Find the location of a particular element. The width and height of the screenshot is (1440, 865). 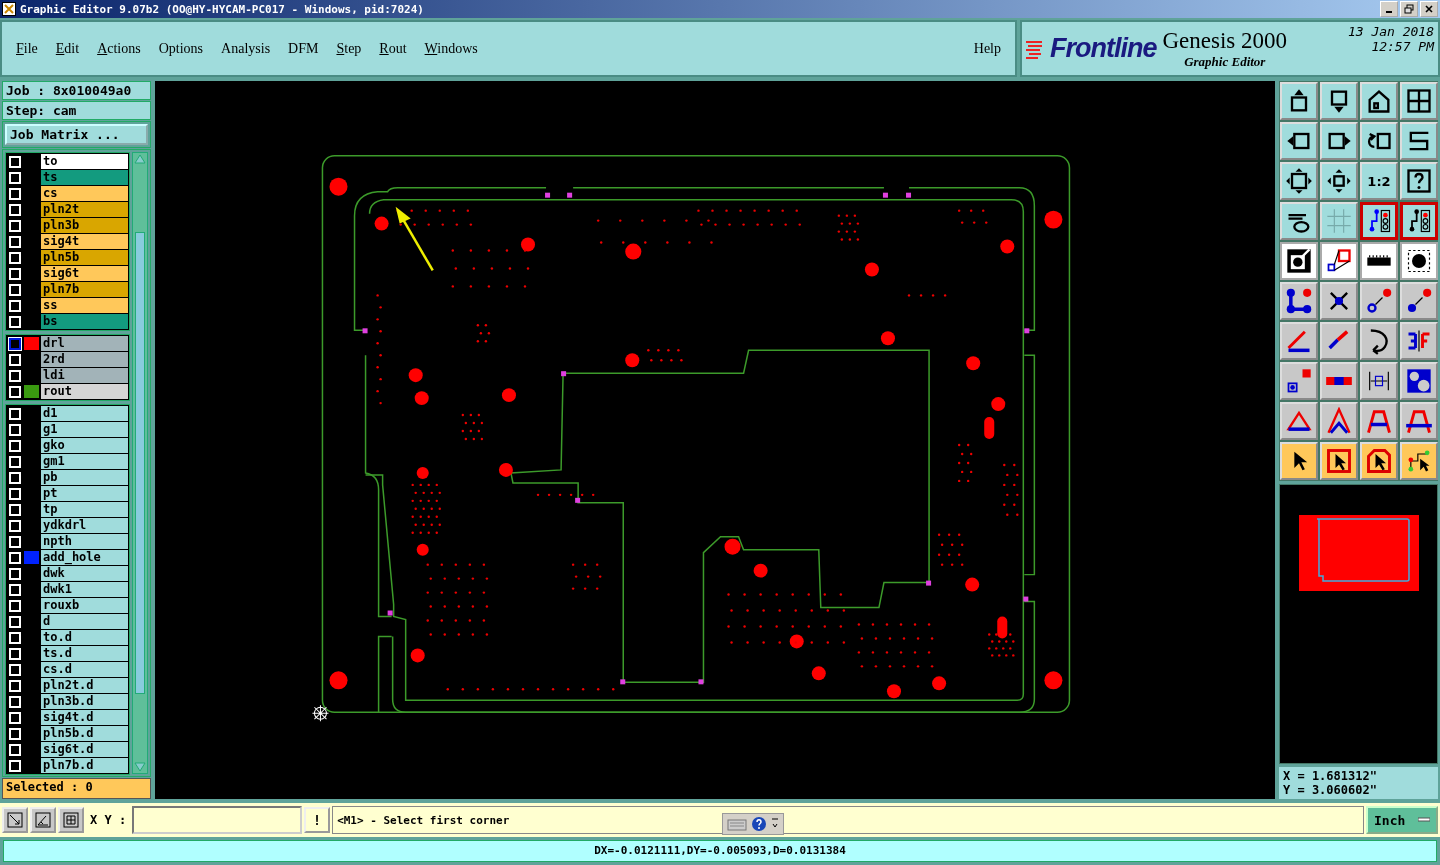

layer-name: bs is located at coordinates (84, 321).